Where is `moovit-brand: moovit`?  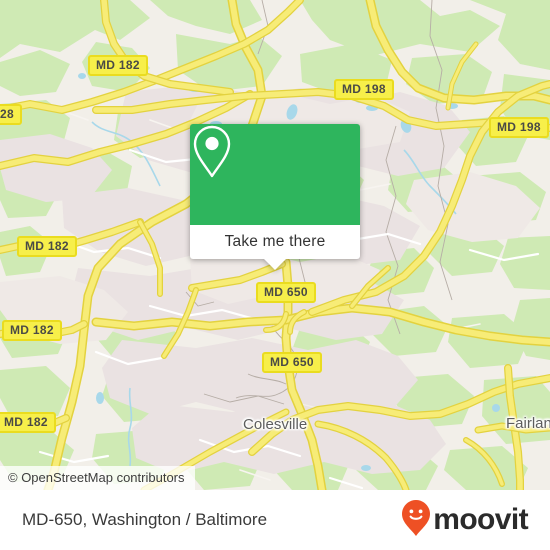 moovit-brand: moovit is located at coordinates (465, 520).